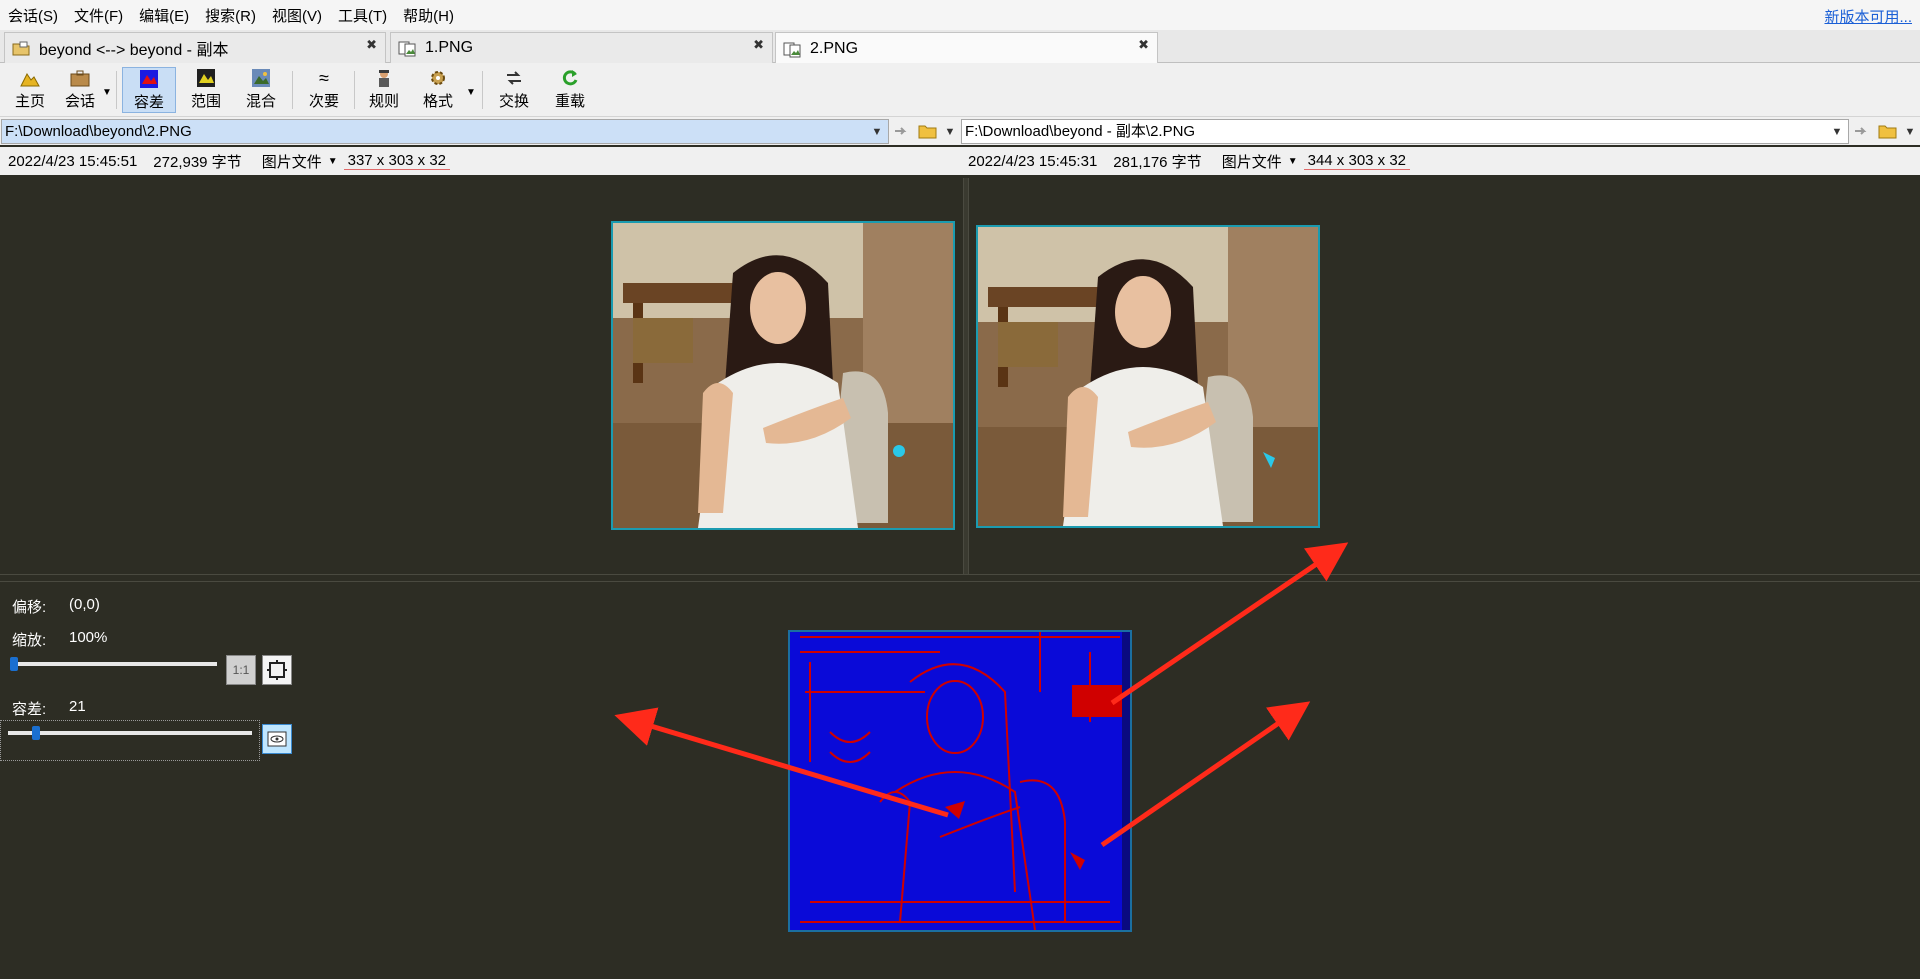  I want to click on arrow-from-difference, so click(1205, 774).